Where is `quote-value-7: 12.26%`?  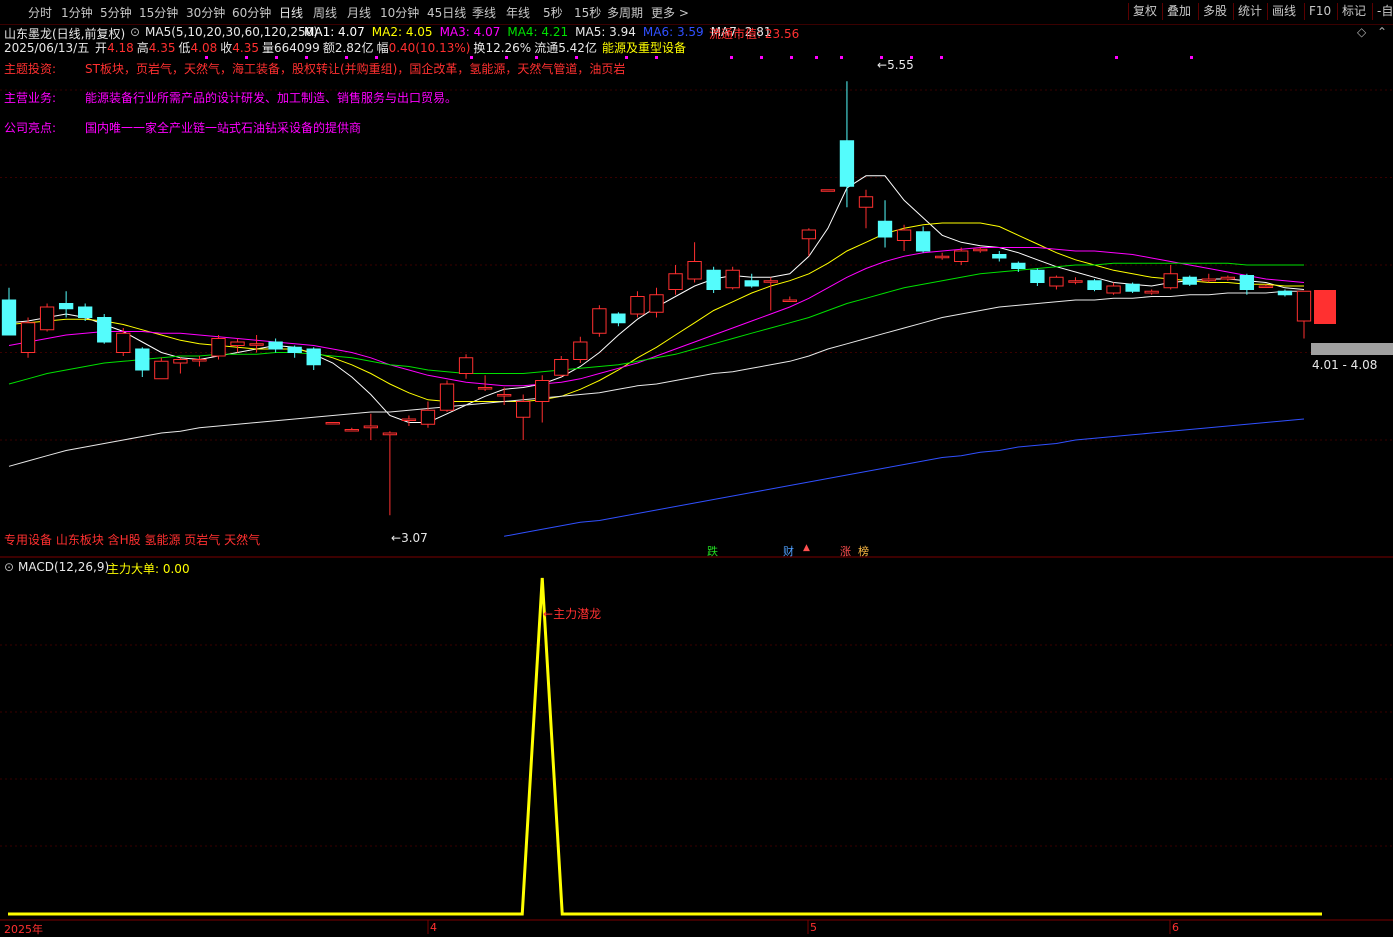 quote-value-7: 12.26% is located at coordinates (508, 48).